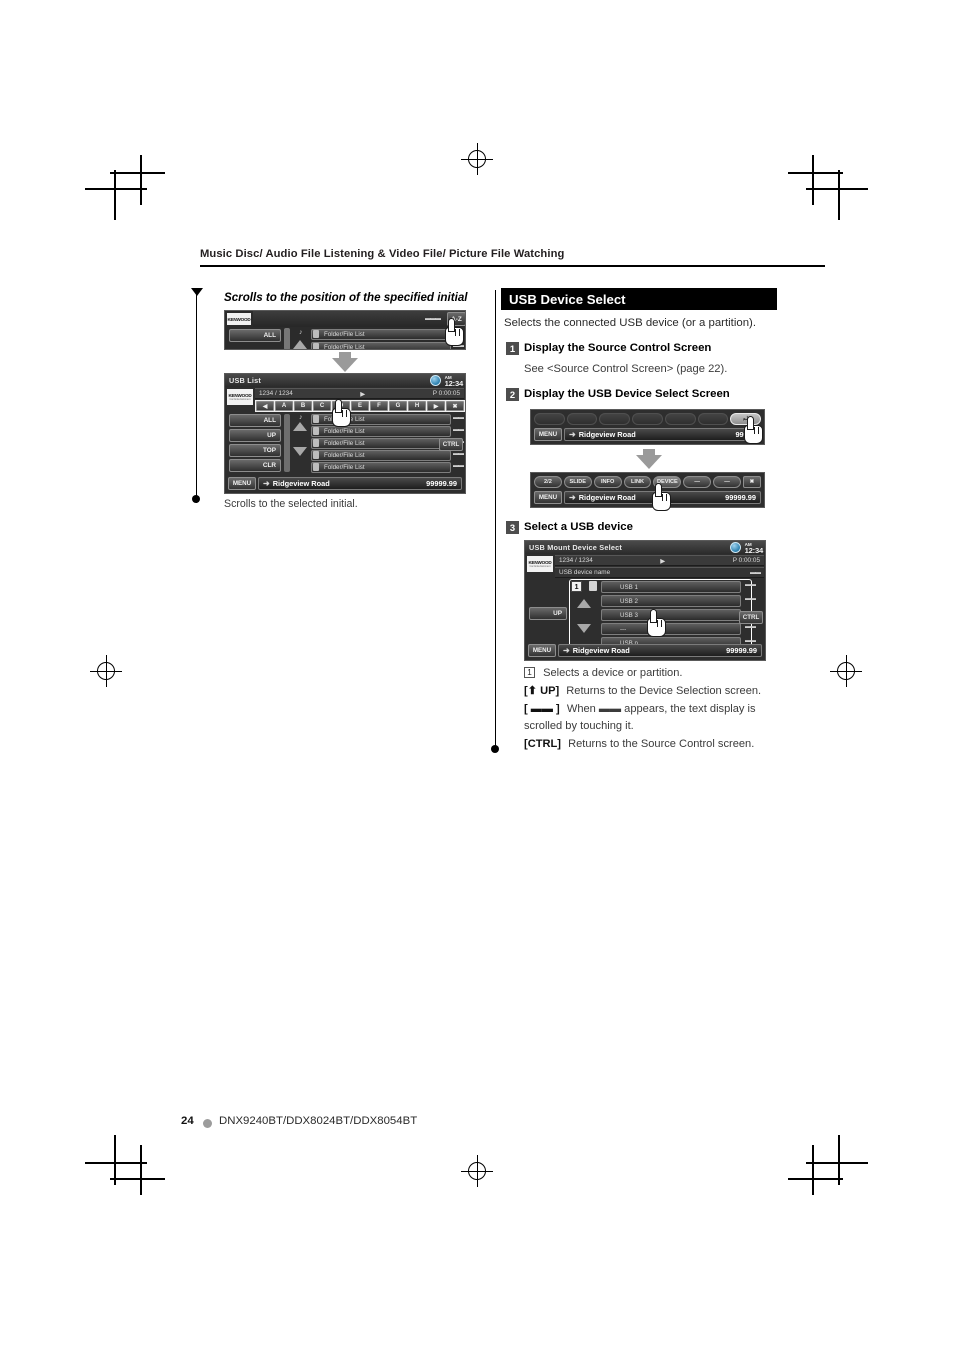 The width and height of the screenshot is (954, 1350). I want to click on legend-row-1: 1 Selects a device or partition., so click(649, 673).